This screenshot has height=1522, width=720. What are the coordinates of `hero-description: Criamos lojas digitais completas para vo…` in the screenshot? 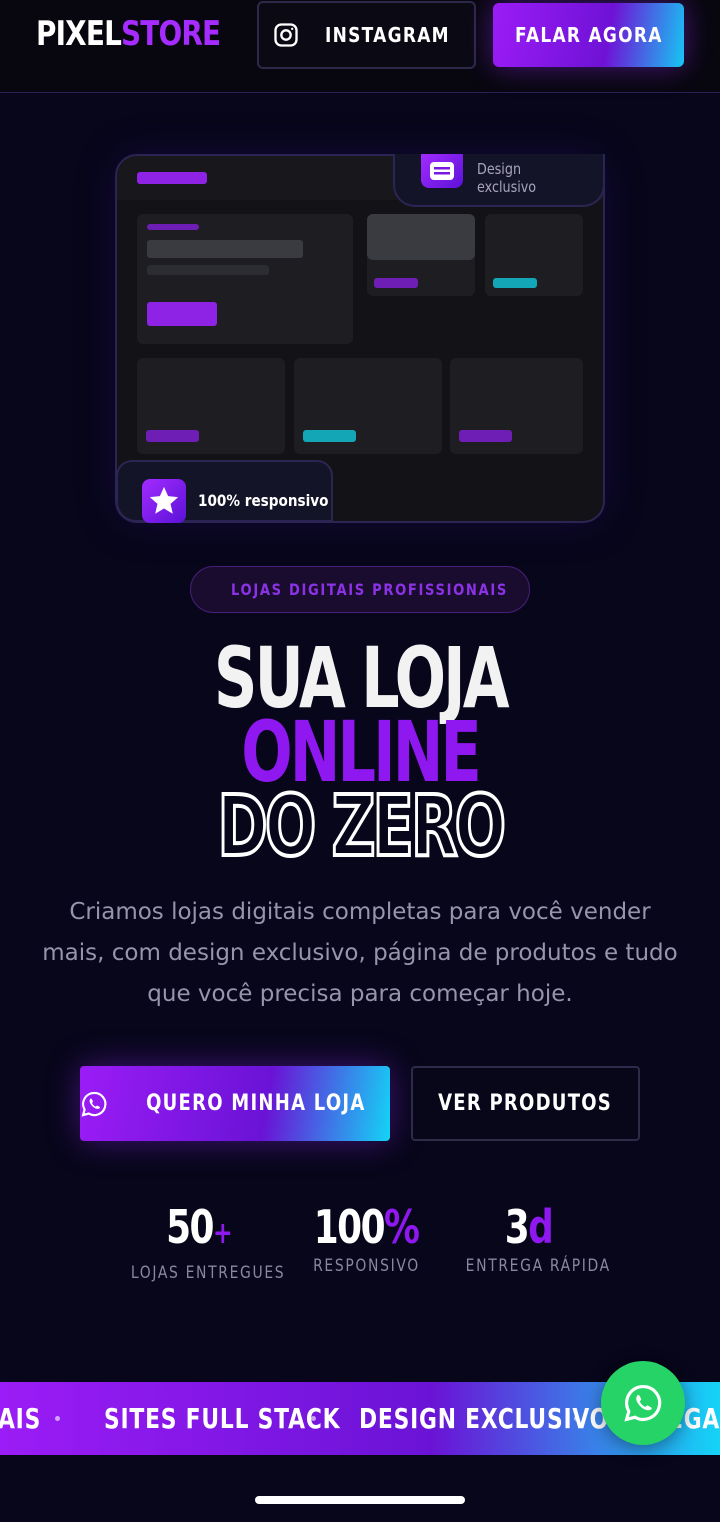 It's located at (360, 953).